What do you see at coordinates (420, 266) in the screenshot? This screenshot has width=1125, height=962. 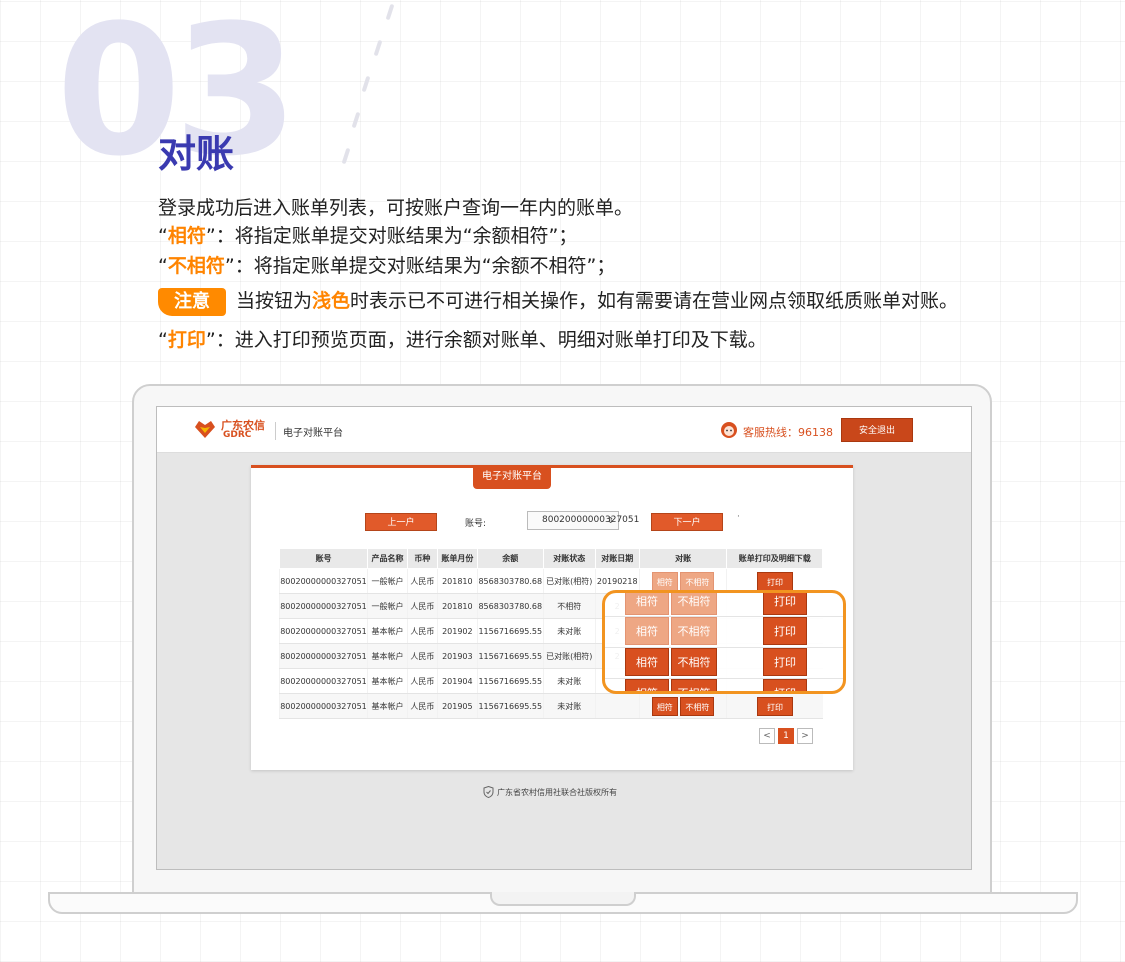 I see `mismatch-description-text: ”：将指定账单提交对账结果为“余额不相符”；` at bounding box center [420, 266].